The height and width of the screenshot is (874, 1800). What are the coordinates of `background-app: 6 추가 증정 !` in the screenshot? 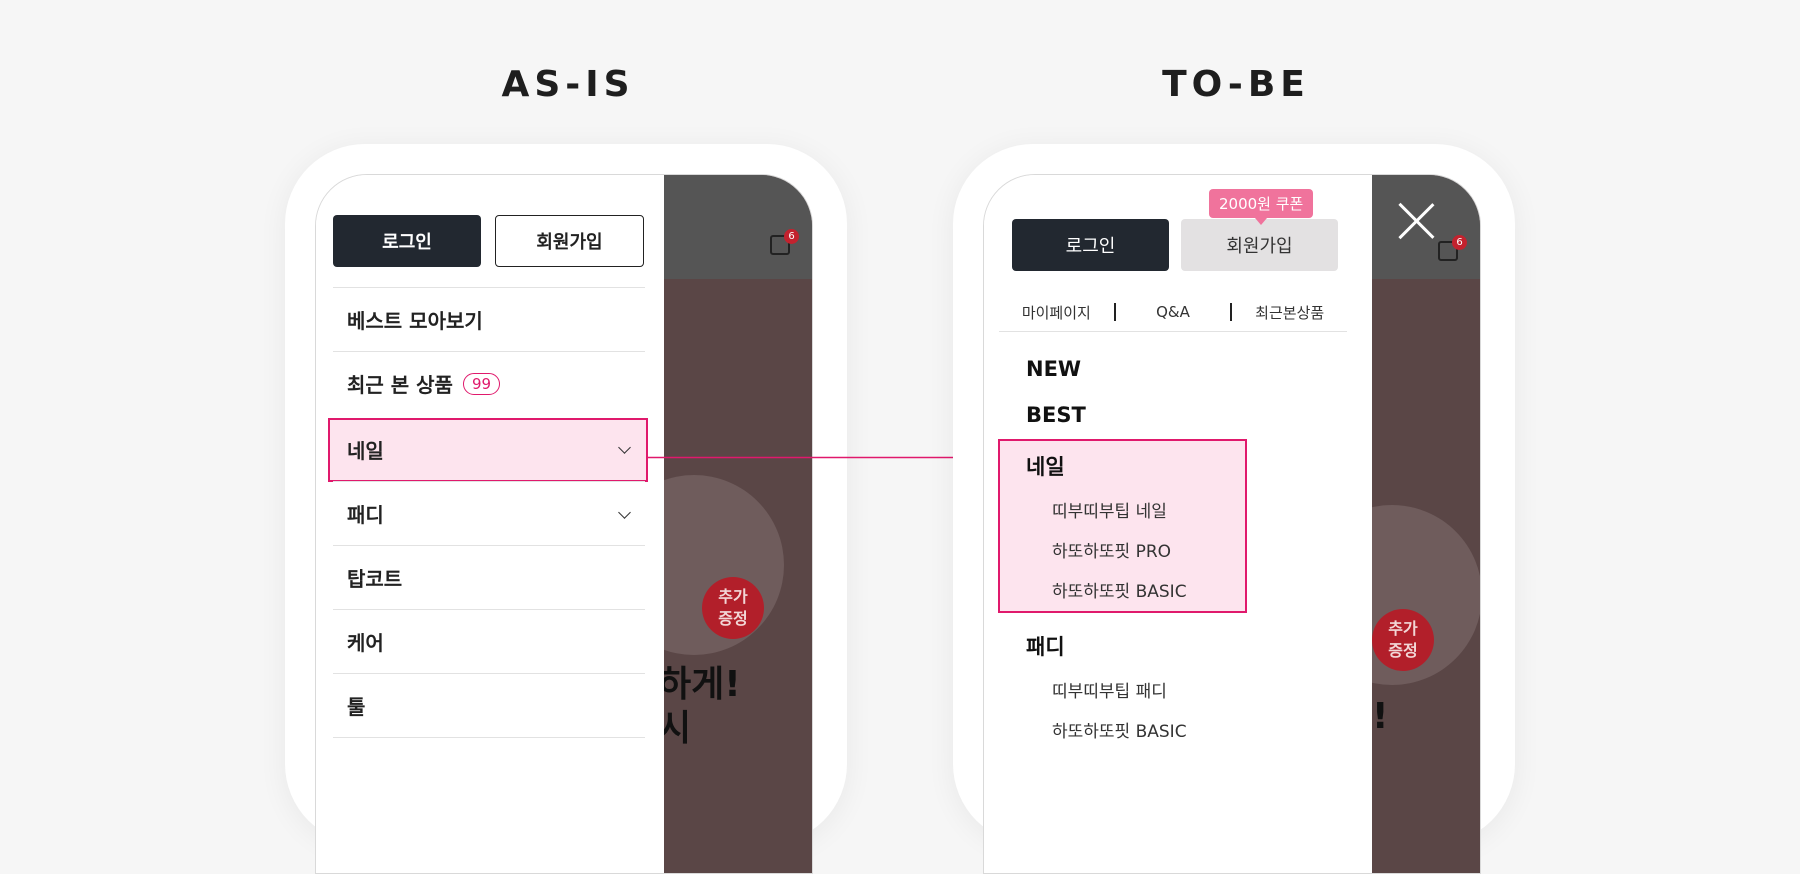 It's located at (1426, 524).